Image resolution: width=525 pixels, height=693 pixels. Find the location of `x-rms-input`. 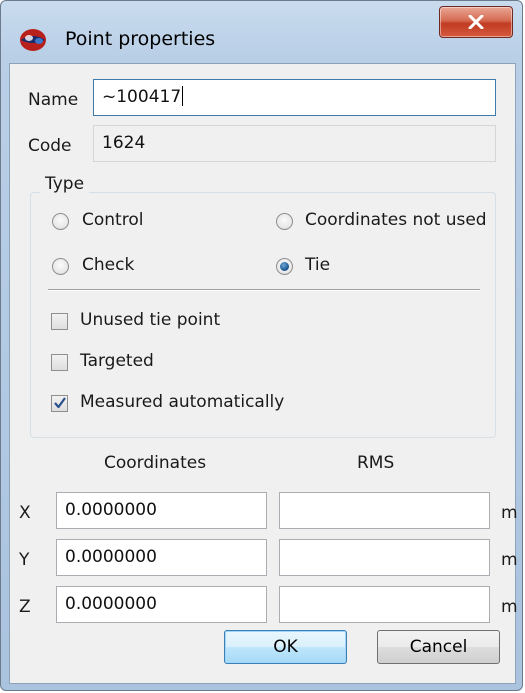

x-rms-input is located at coordinates (384, 510).